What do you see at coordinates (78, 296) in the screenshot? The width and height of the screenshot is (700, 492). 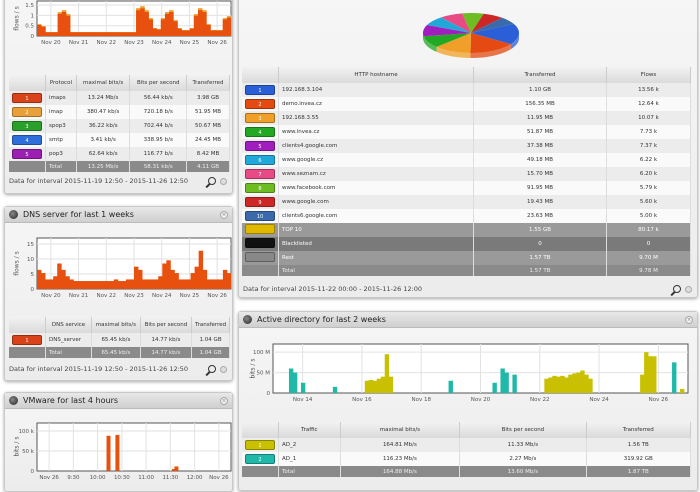 I see `x-tick-label: Nov 21` at bounding box center [78, 296].